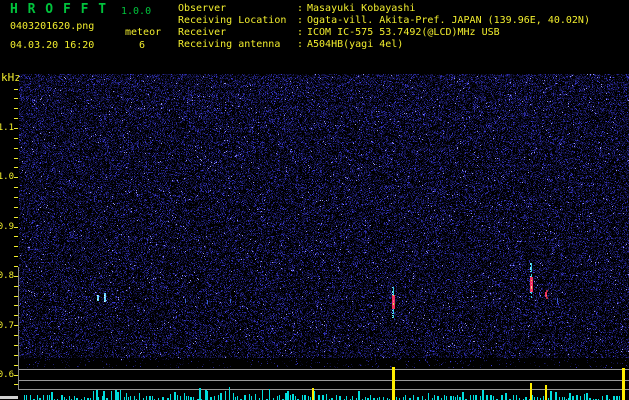  What do you see at coordinates (7, 326) in the screenshot?
I see `freq-tick-label: 0.7` at bounding box center [7, 326].